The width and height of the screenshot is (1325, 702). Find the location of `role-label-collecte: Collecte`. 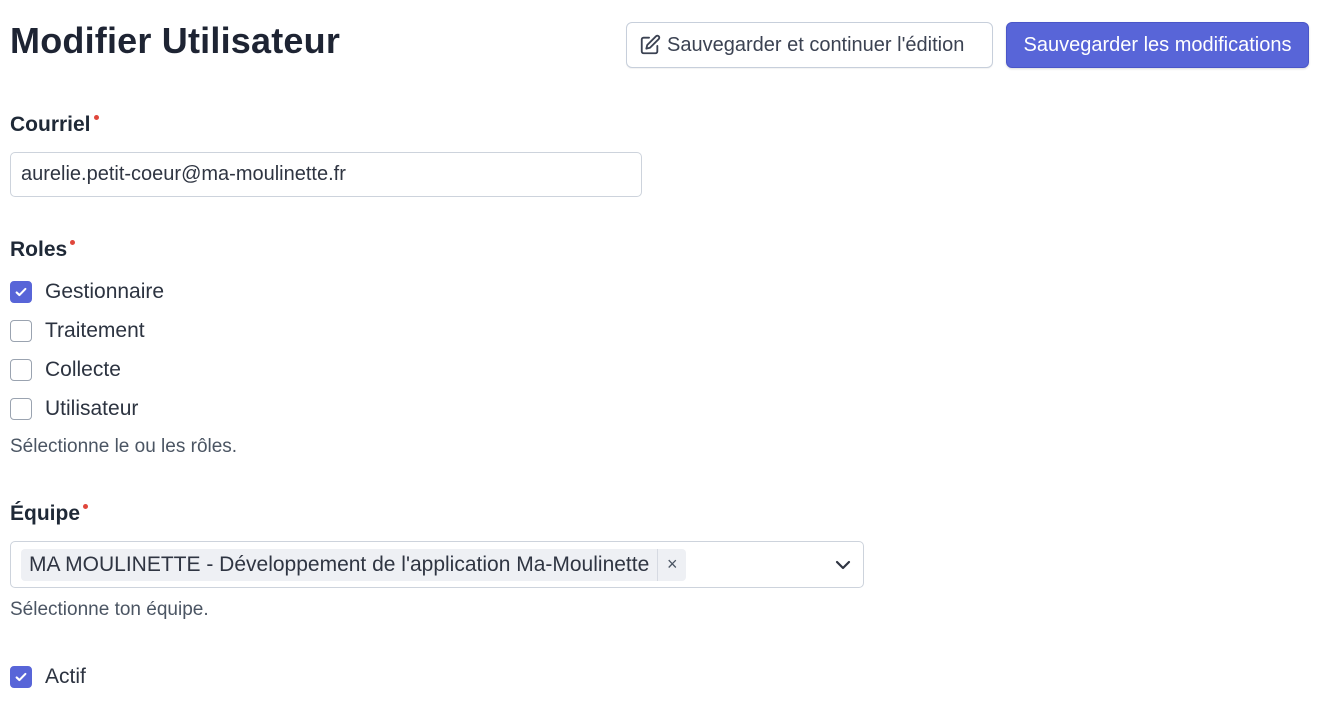

role-label-collecte: Collecte is located at coordinates (83, 369).